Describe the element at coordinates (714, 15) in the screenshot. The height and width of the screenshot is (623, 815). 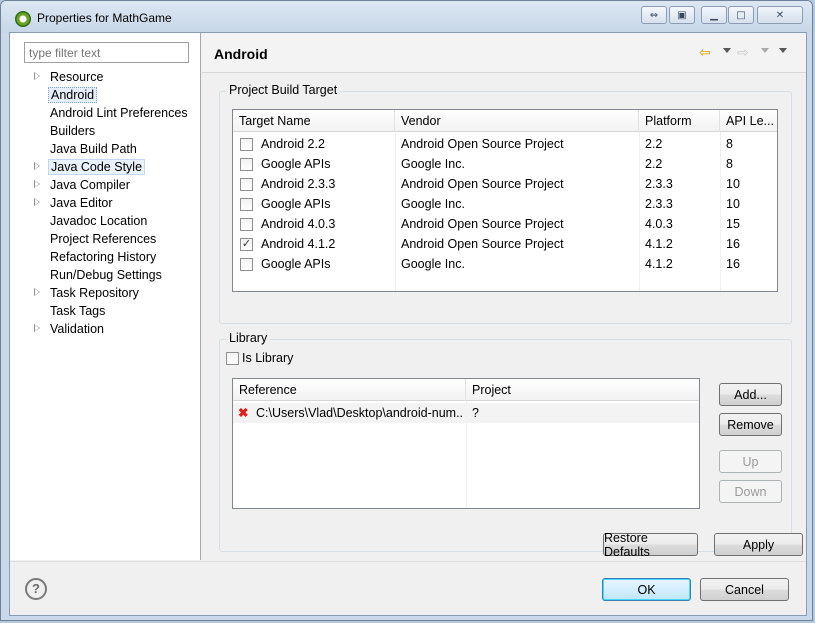
I see `minimize-button: ▁` at that location.